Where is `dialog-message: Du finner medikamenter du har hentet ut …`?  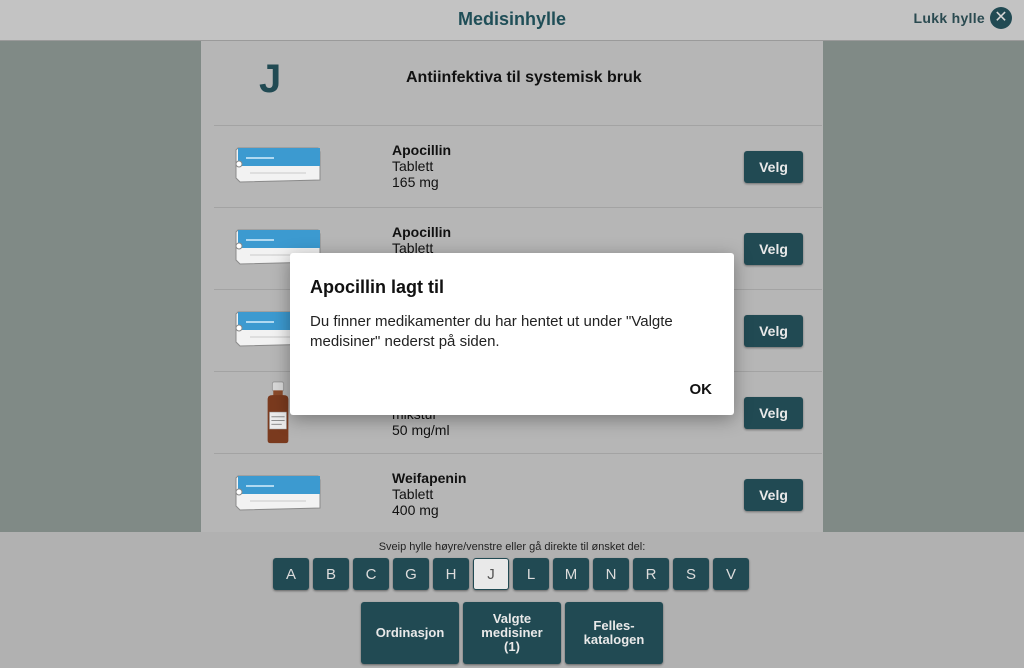 dialog-message: Du finner medikamenter du har hentet ut … is located at coordinates (491, 331).